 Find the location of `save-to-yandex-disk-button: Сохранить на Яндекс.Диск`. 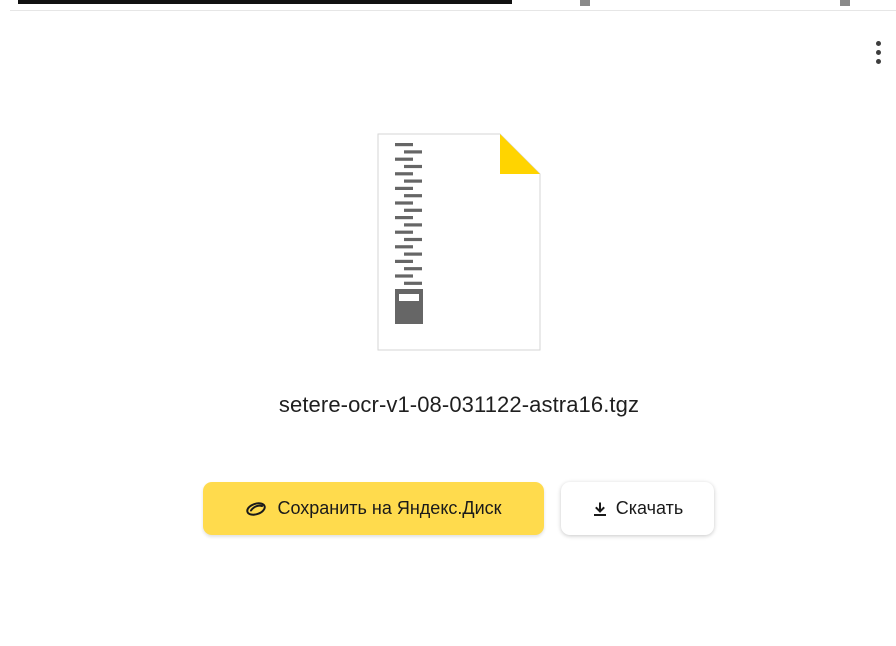

save-to-yandex-disk-button: Сохранить на Яндекс.Диск is located at coordinates (373, 508).